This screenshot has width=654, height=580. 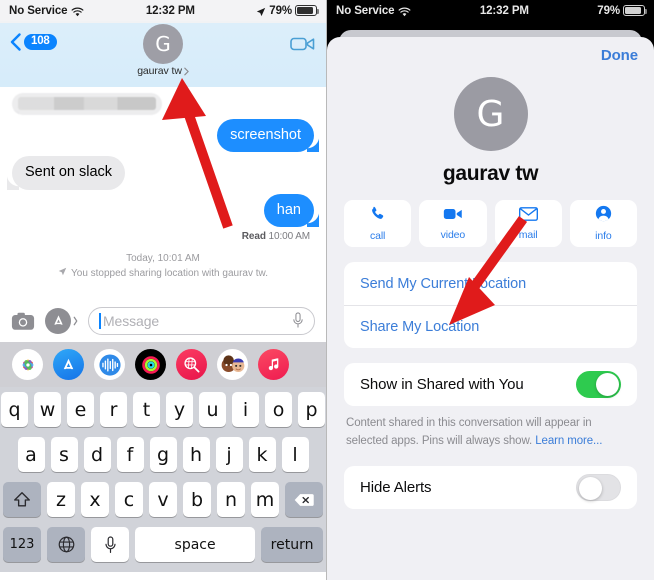 I want to click on quick-actions-row: call video mail info, so click(x=490, y=216).